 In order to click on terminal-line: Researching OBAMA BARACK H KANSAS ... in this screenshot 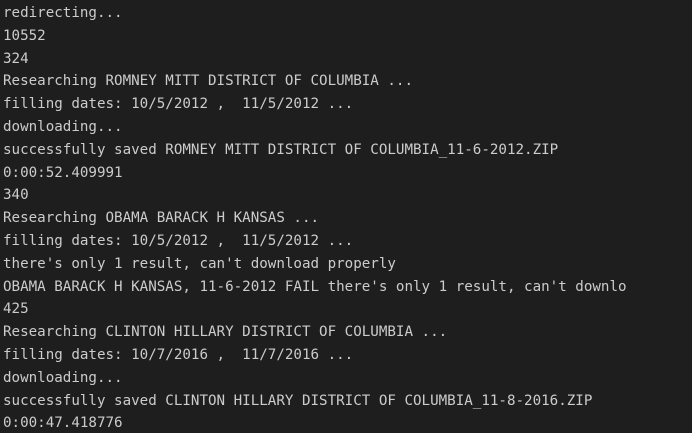, I will do `click(161, 218)`.